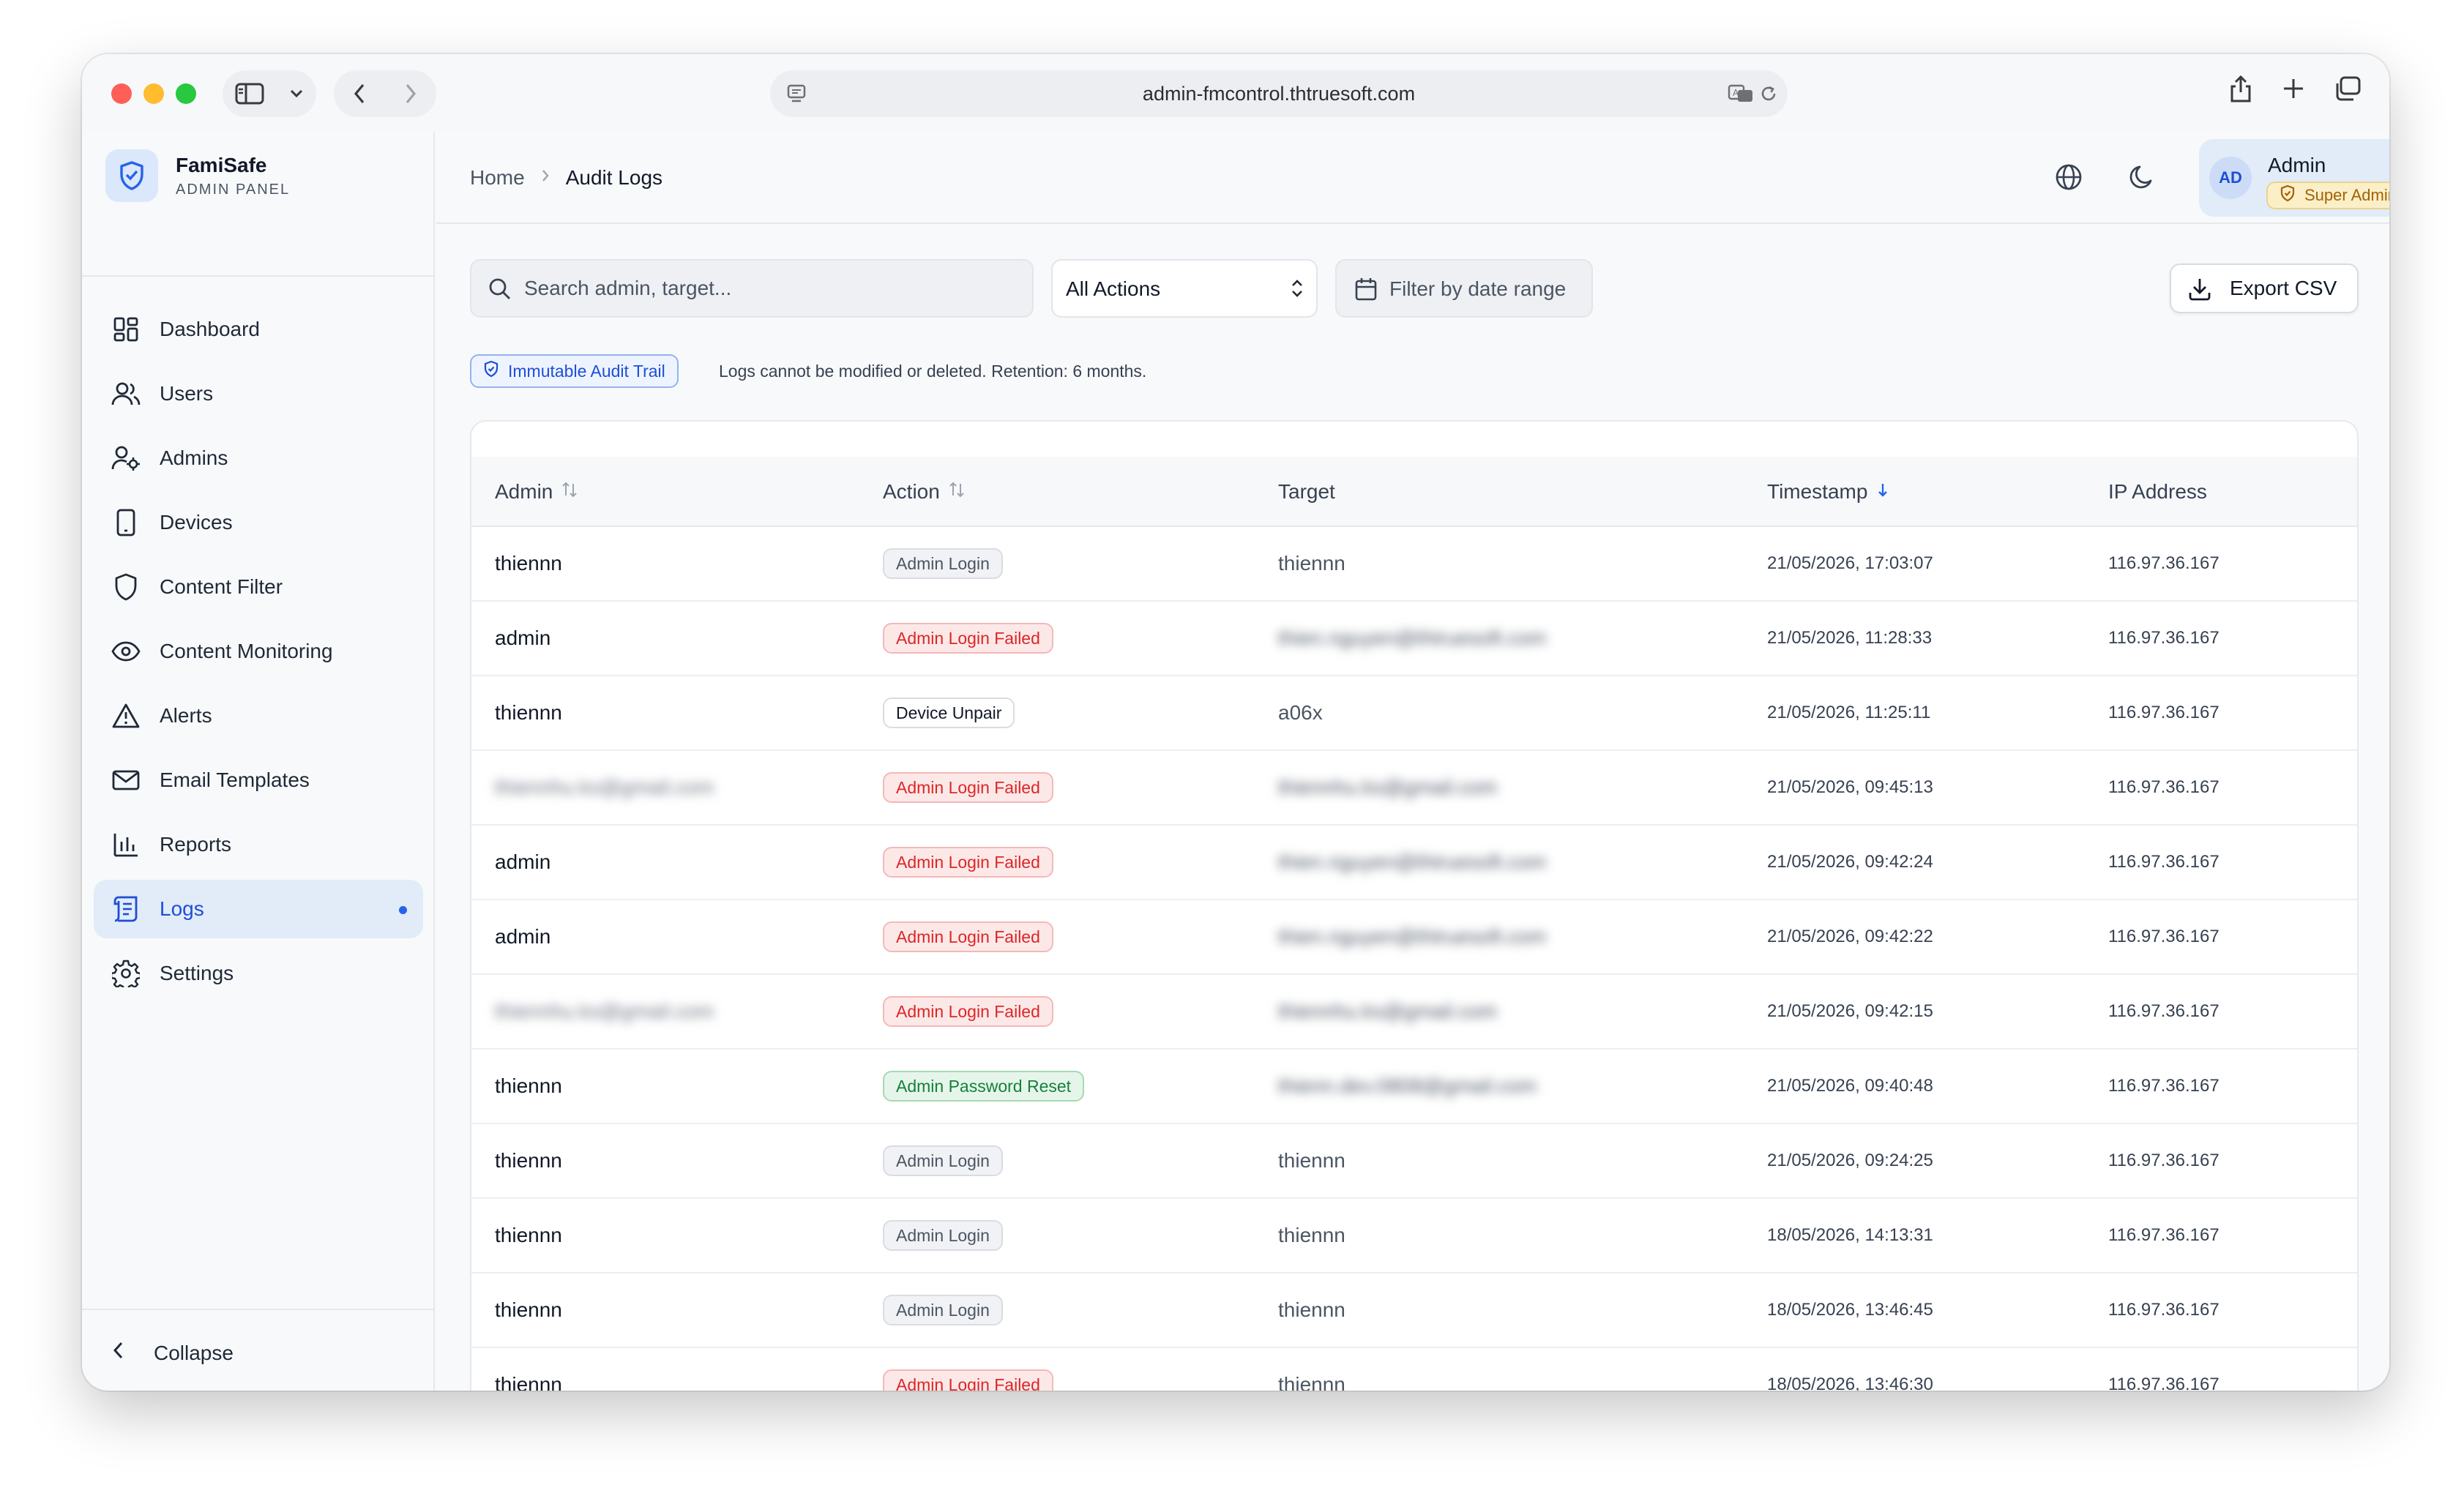  Describe the element at coordinates (126, 458) in the screenshot. I see `admin-user-icon` at that location.